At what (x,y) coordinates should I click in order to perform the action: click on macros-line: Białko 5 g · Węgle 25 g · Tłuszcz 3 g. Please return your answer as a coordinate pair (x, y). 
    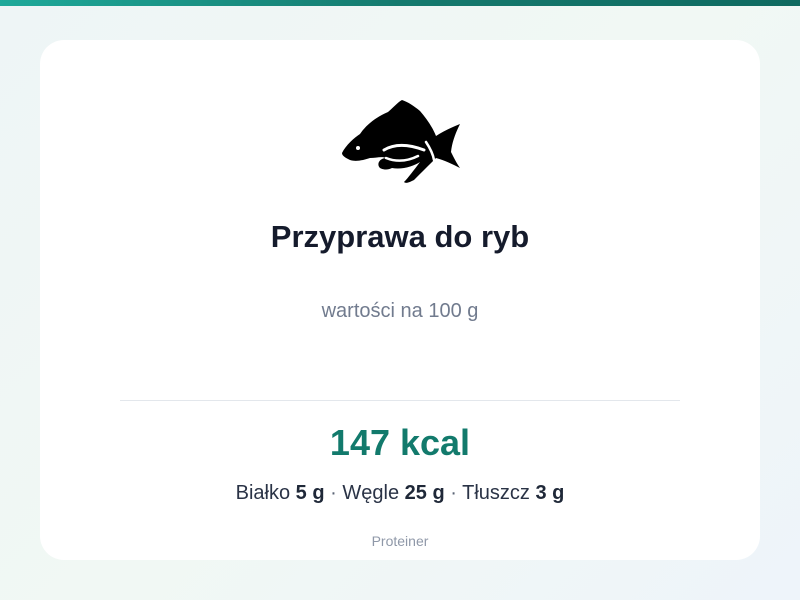
    Looking at the image, I should click on (400, 493).